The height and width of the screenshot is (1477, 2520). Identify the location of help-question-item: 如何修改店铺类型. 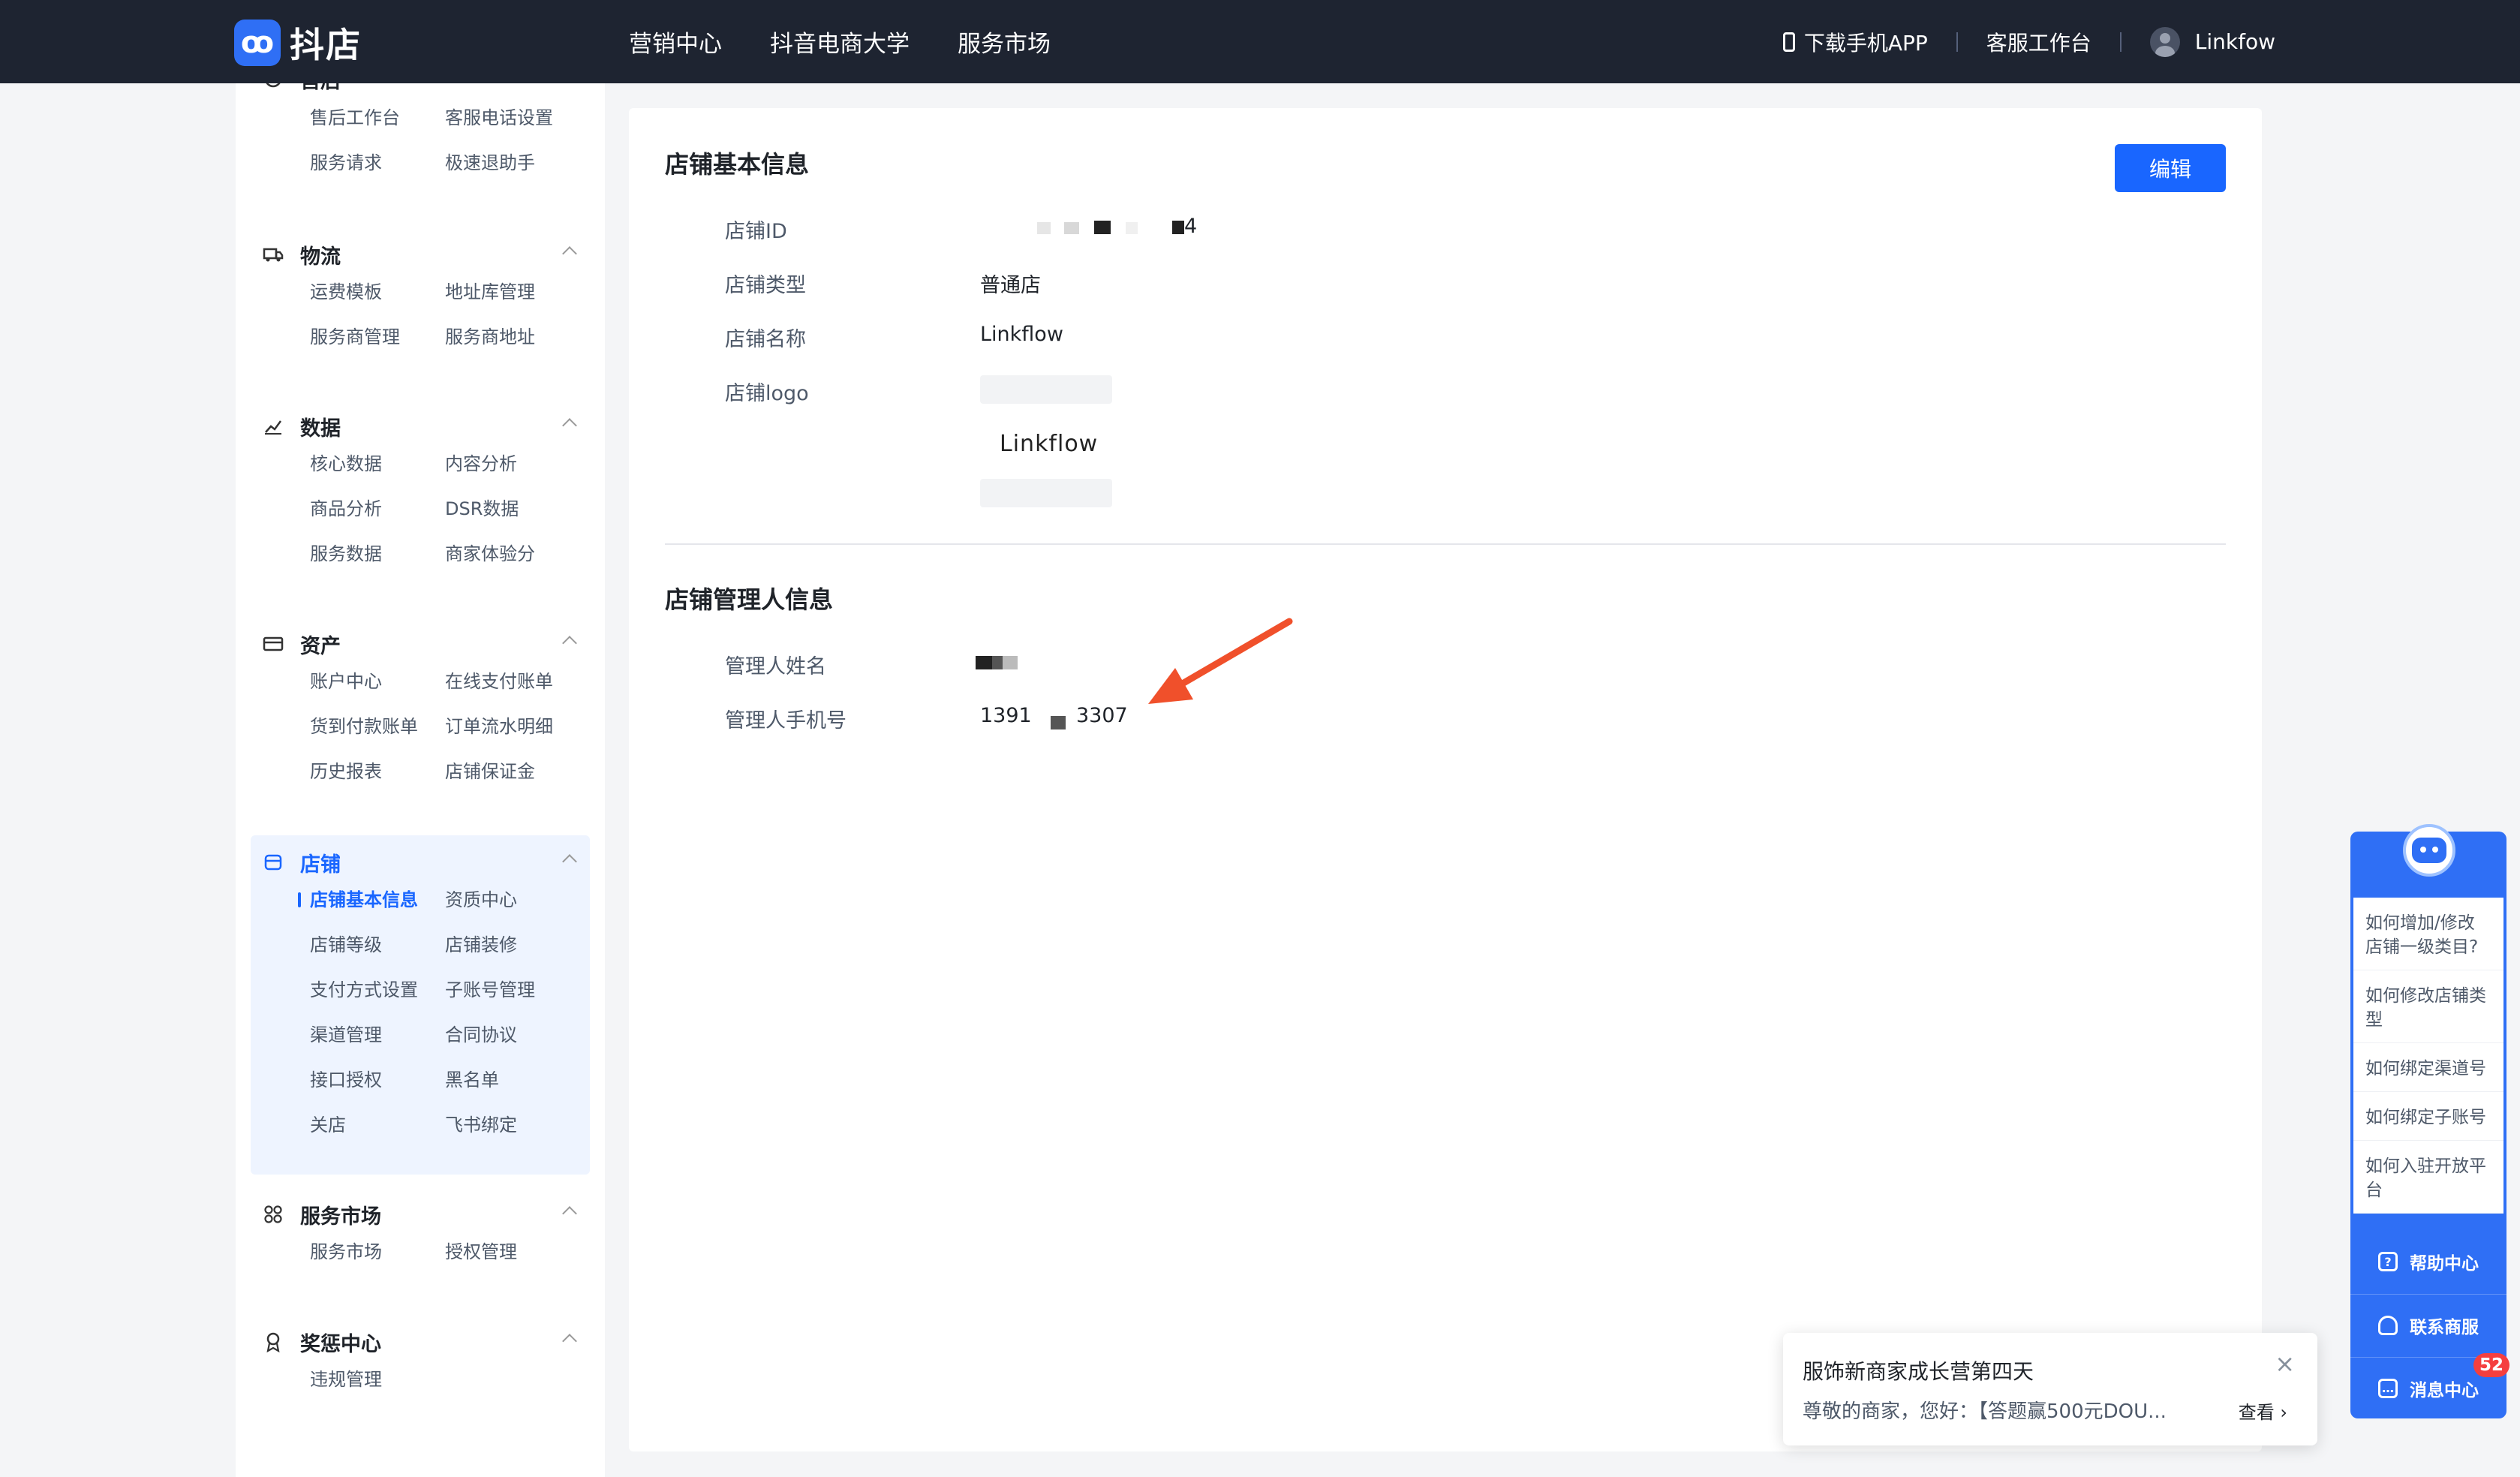
(2428, 1006).